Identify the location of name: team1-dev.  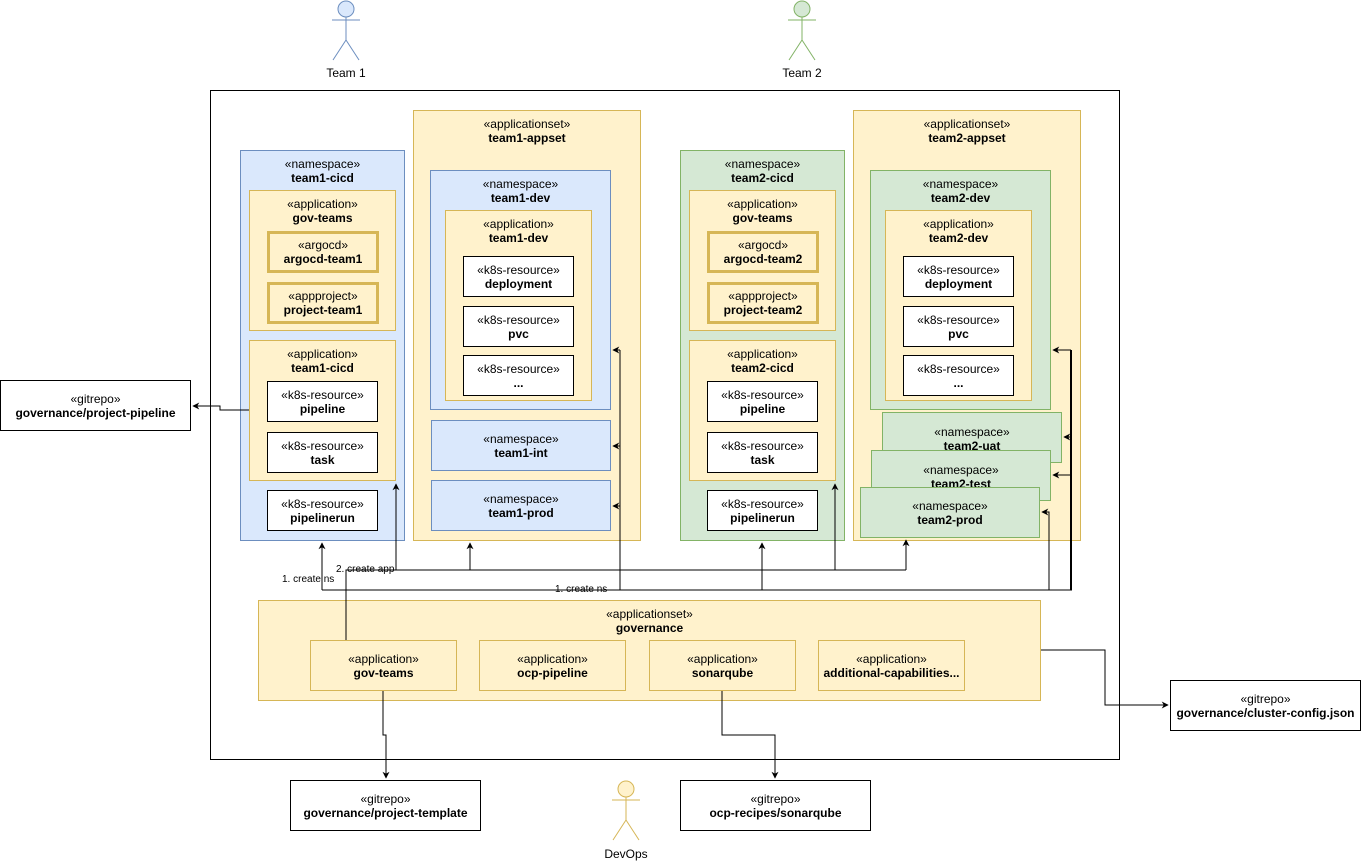
(518, 238).